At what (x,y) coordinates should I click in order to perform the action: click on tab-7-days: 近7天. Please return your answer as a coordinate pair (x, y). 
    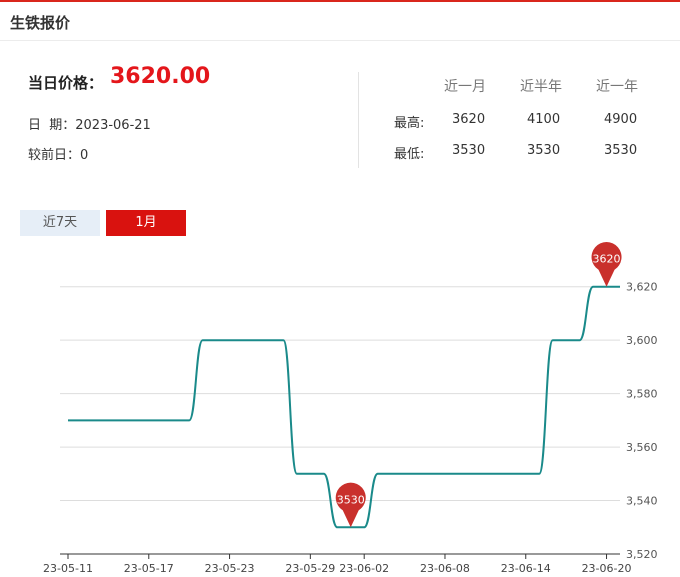
    Looking at the image, I should click on (60, 223).